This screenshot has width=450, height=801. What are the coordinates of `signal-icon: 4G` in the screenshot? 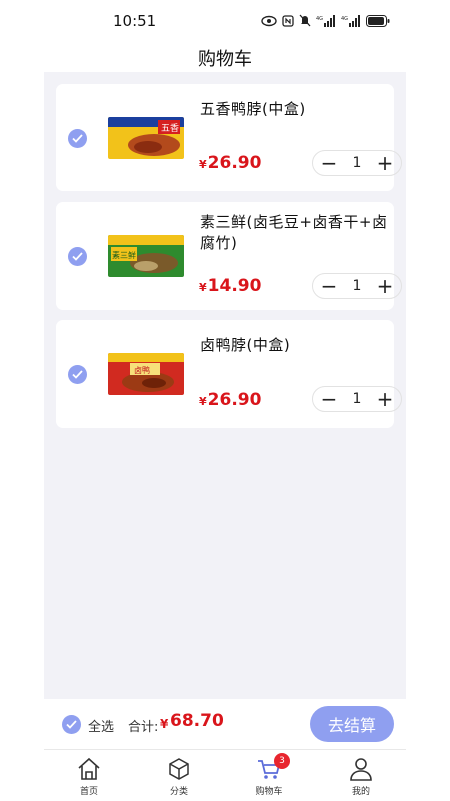 It's located at (326, 20).